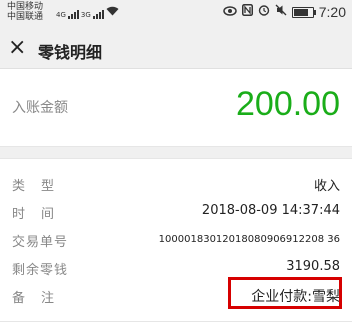 This screenshot has width=352, height=328. I want to click on battery-icon, so click(303, 12).